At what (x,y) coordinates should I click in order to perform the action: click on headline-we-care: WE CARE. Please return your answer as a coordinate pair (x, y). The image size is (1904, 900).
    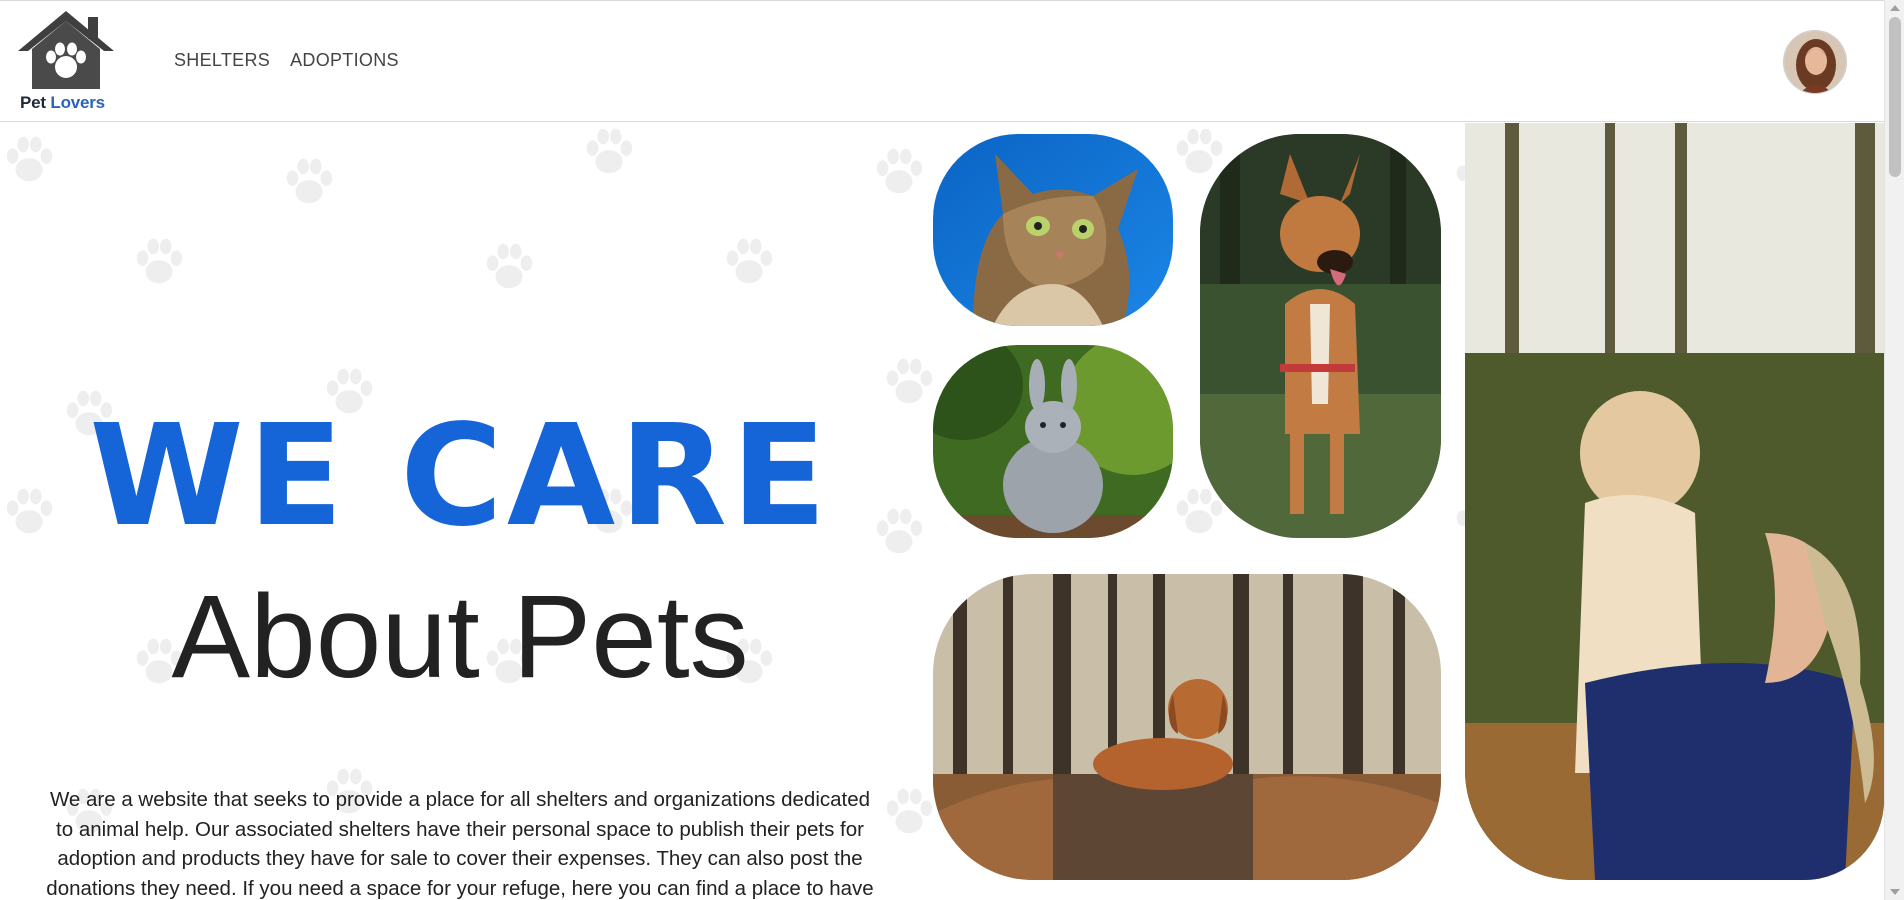
    Looking at the image, I should click on (460, 476).